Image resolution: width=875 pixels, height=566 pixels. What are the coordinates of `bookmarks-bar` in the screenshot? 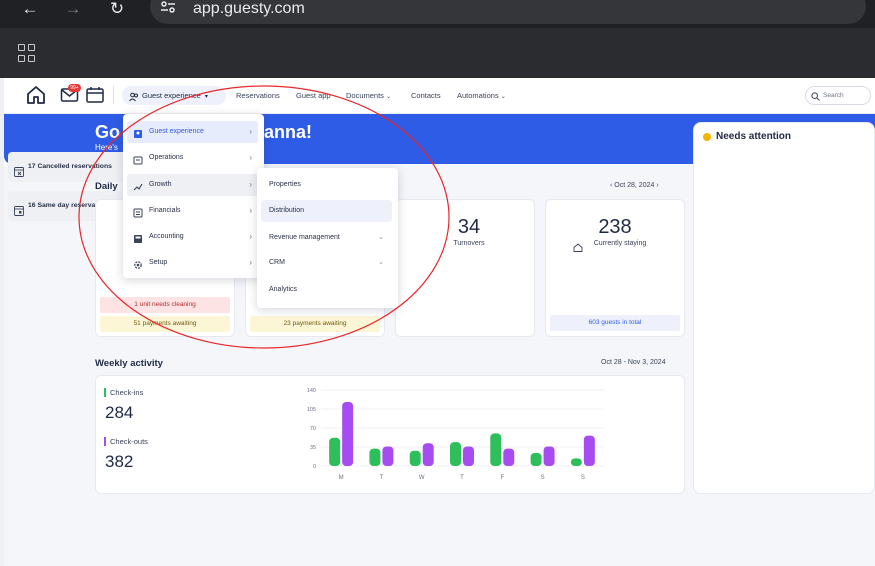 It's located at (437, 53).